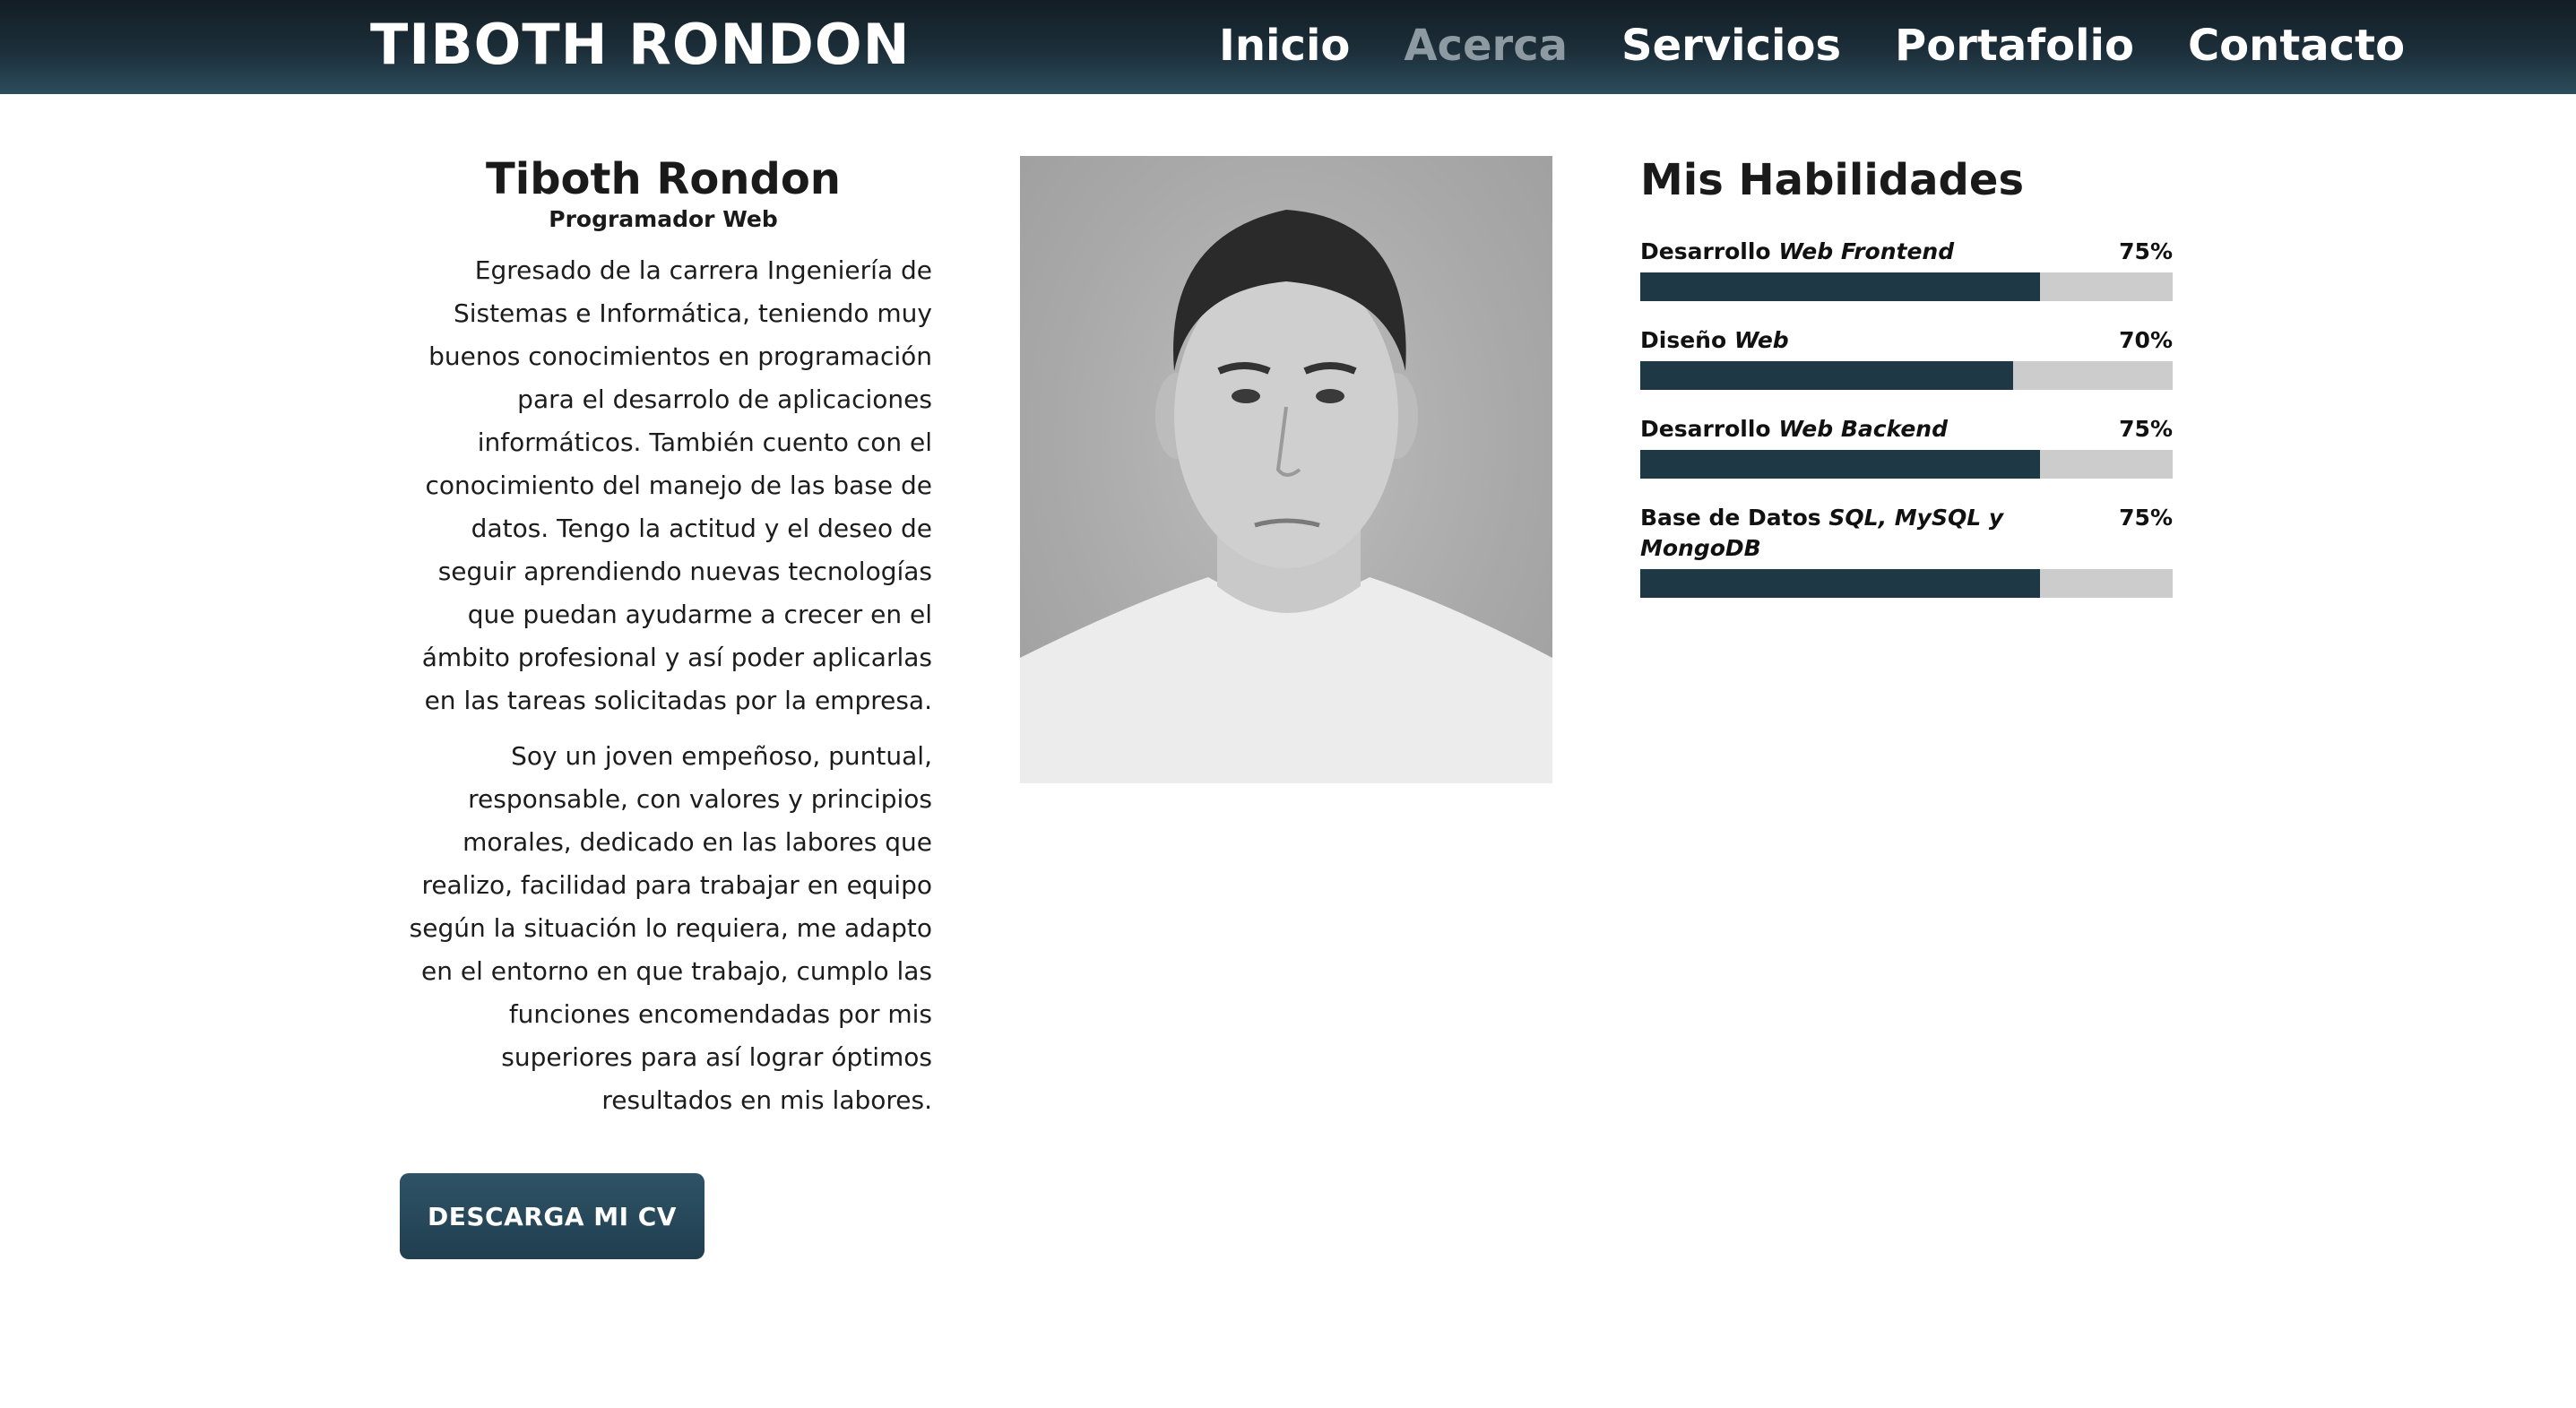 This screenshot has height=1408, width=2576. Describe the element at coordinates (1822, 533) in the screenshot. I see `skill-label: Base de Datos SQL, MySQL y MongoDB` at that location.